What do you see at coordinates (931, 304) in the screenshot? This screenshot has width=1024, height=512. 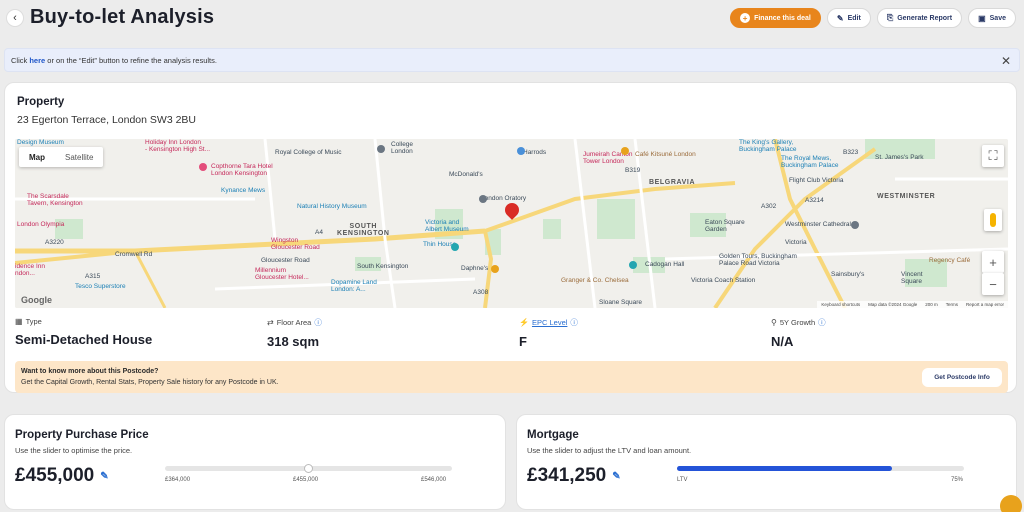 I see `map-scale: 200 m` at bounding box center [931, 304].